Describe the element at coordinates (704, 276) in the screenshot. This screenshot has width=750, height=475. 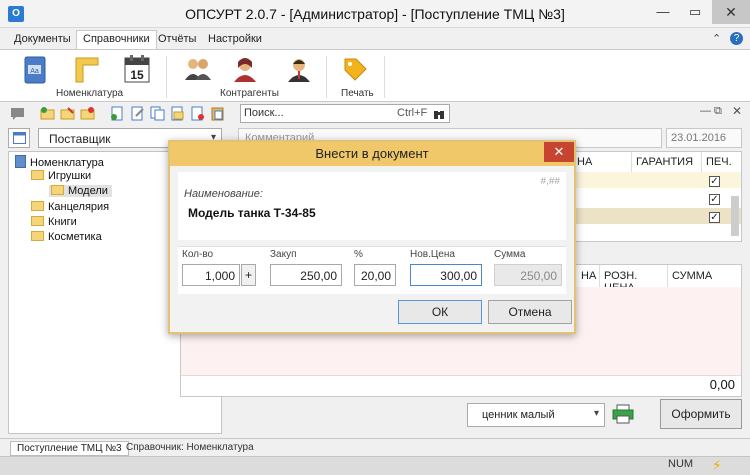
I see `column-header-sum: СУММА` at that location.